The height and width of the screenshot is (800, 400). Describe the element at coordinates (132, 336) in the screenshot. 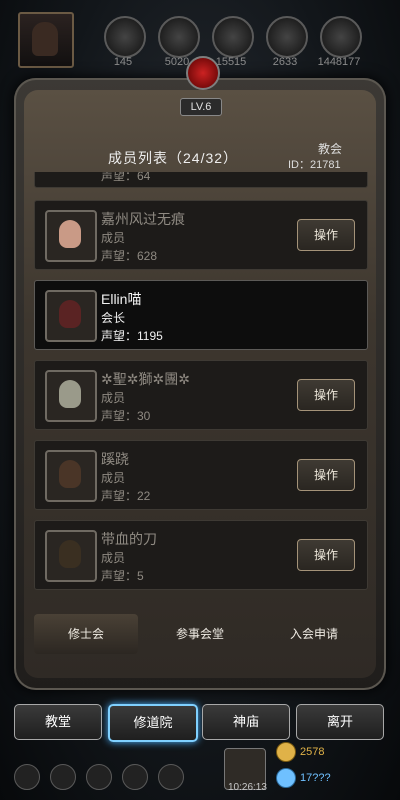

I see `member-reputation: 声望：1195` at that location.